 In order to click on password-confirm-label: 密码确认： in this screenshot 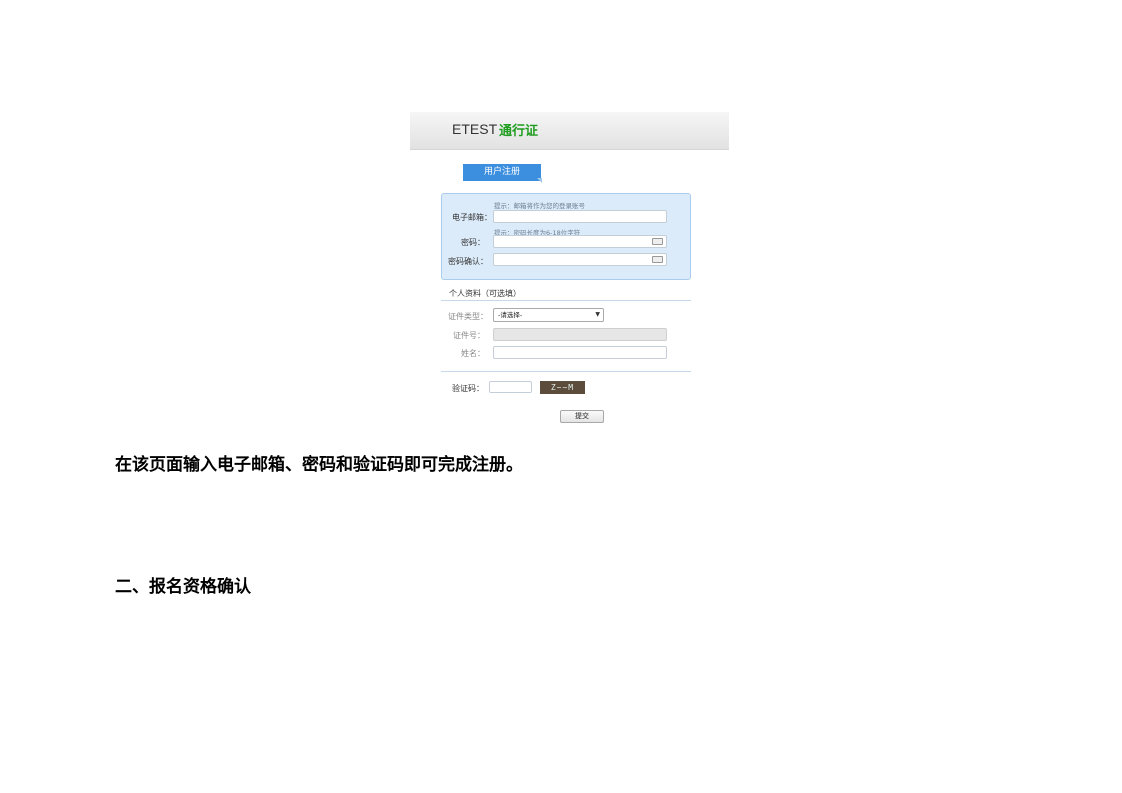, I will do `click(468, 261)`.